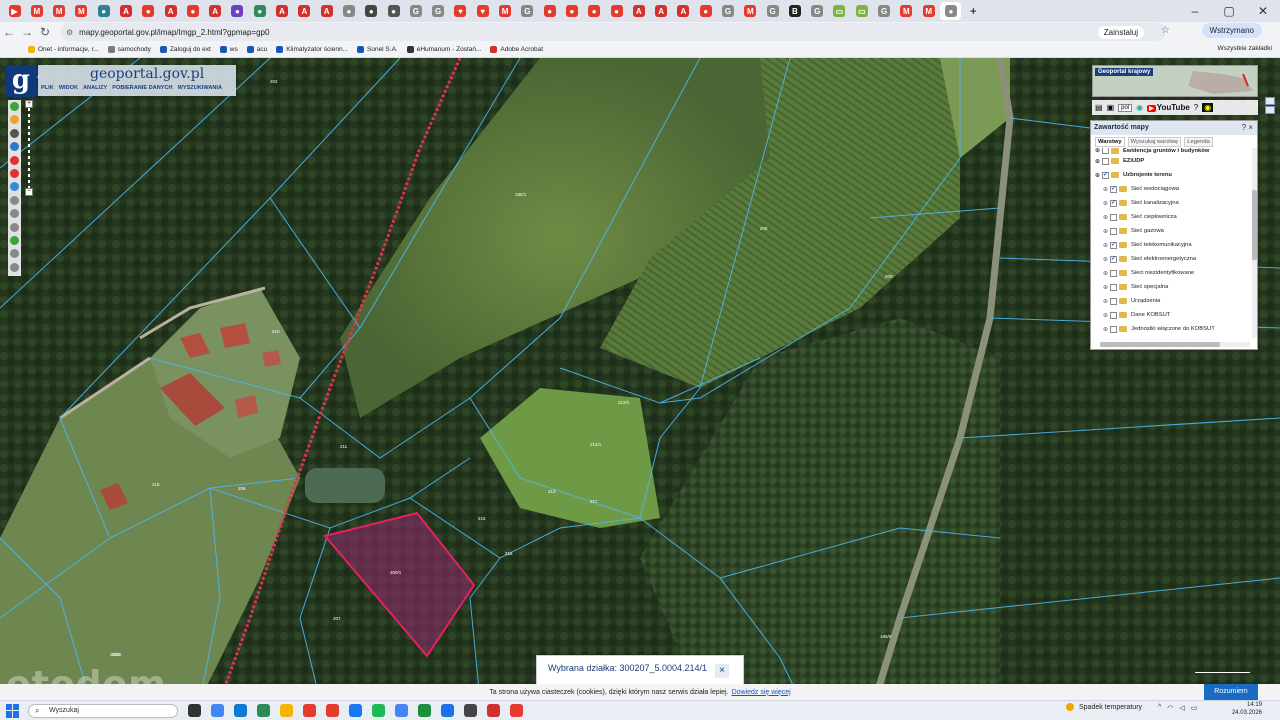 The height and width of the screenshot is (720, 1280). Describe the element at coordinates (29, 192) in the screenshot. I see `zoom-out-button: −` at that location.